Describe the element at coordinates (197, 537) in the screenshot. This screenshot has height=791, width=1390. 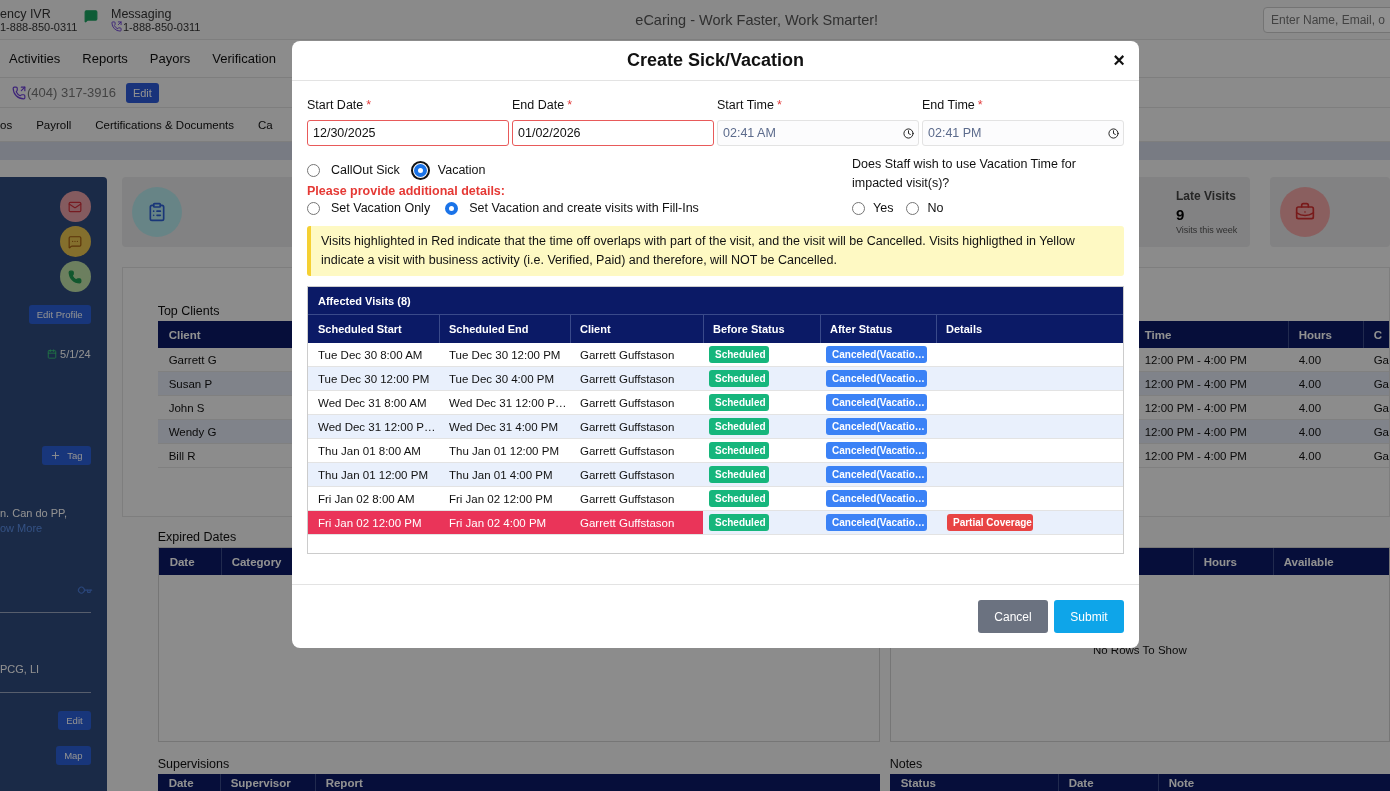
I see `section-title: Expired Dates` at that location.